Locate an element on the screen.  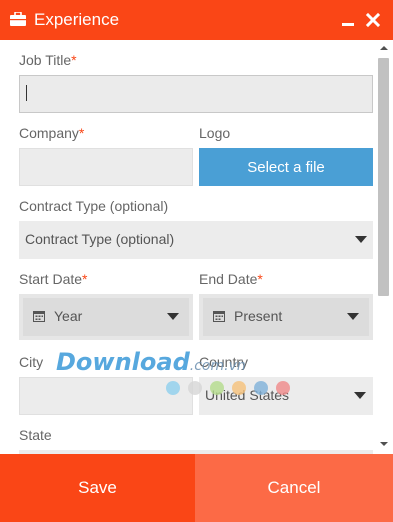
title-bar: Experience is located at coordinates (196, 20).